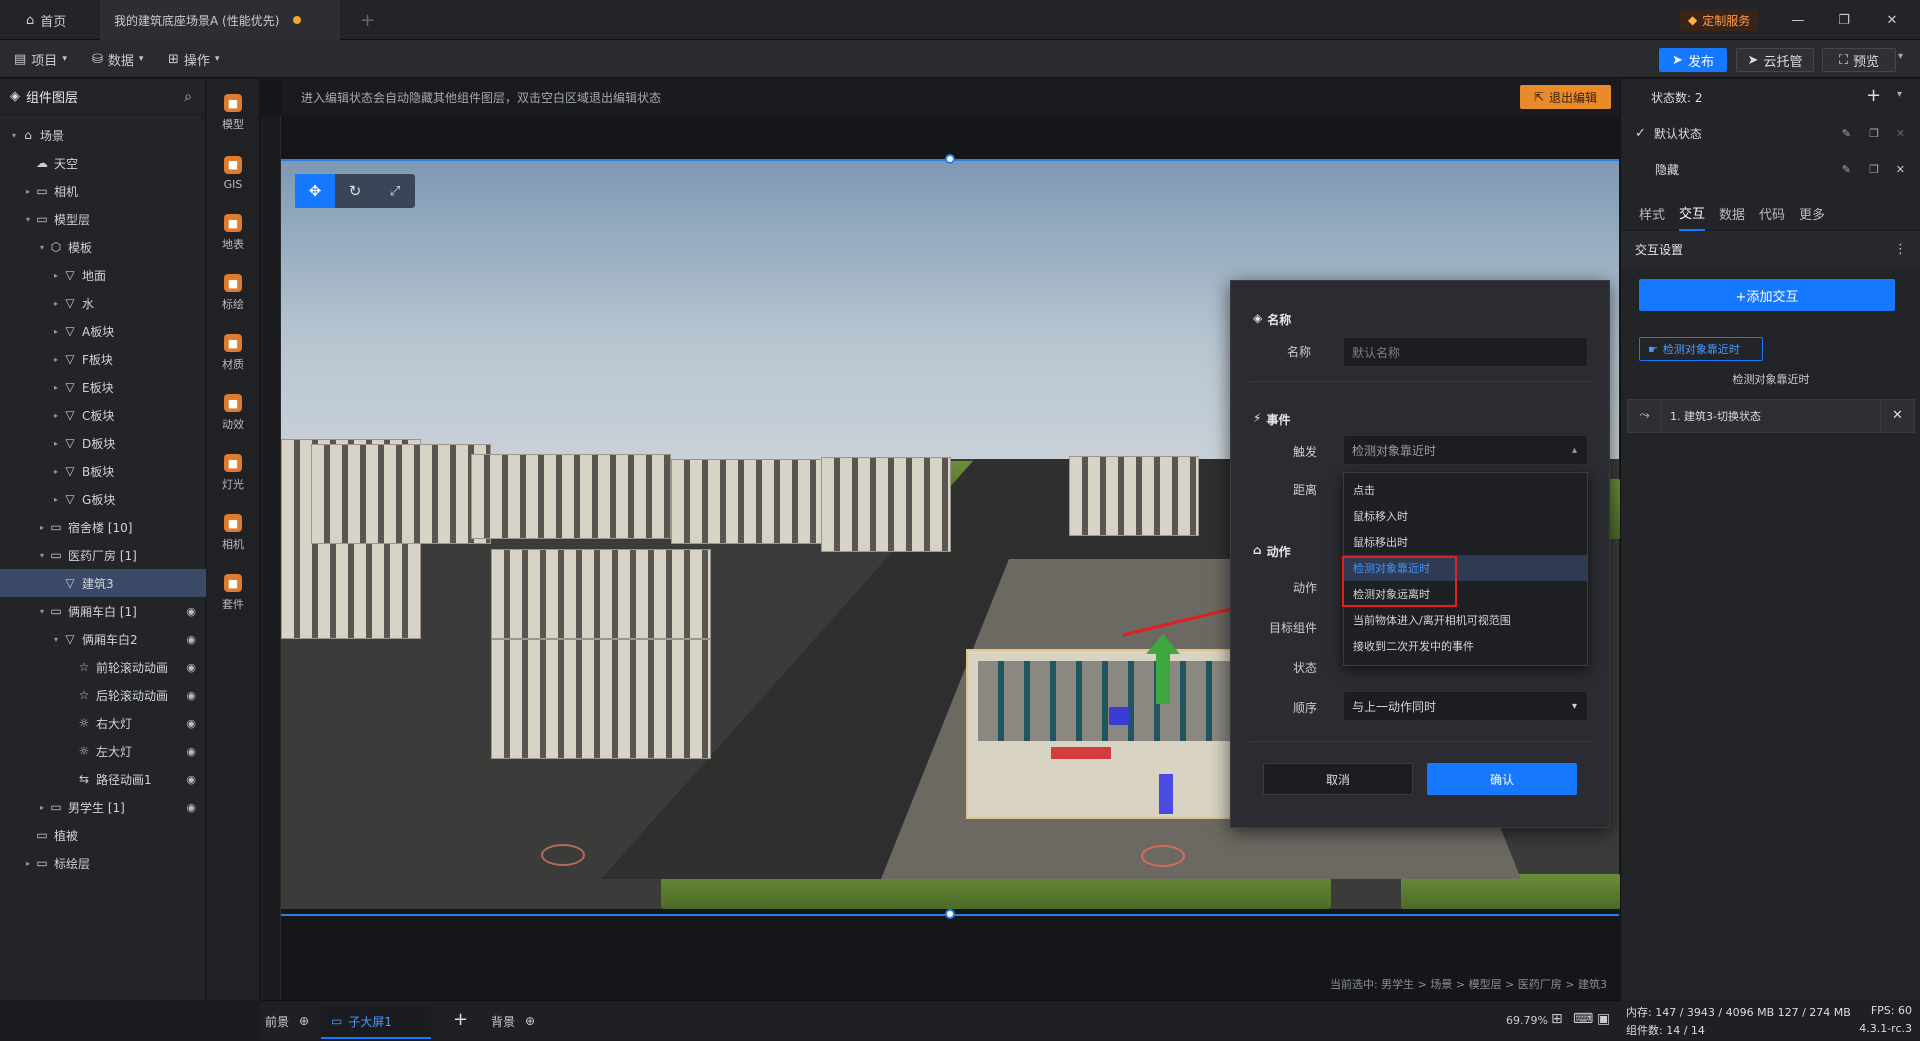  I want to click on layer-item: ☁ 天空, so click(103, 163).